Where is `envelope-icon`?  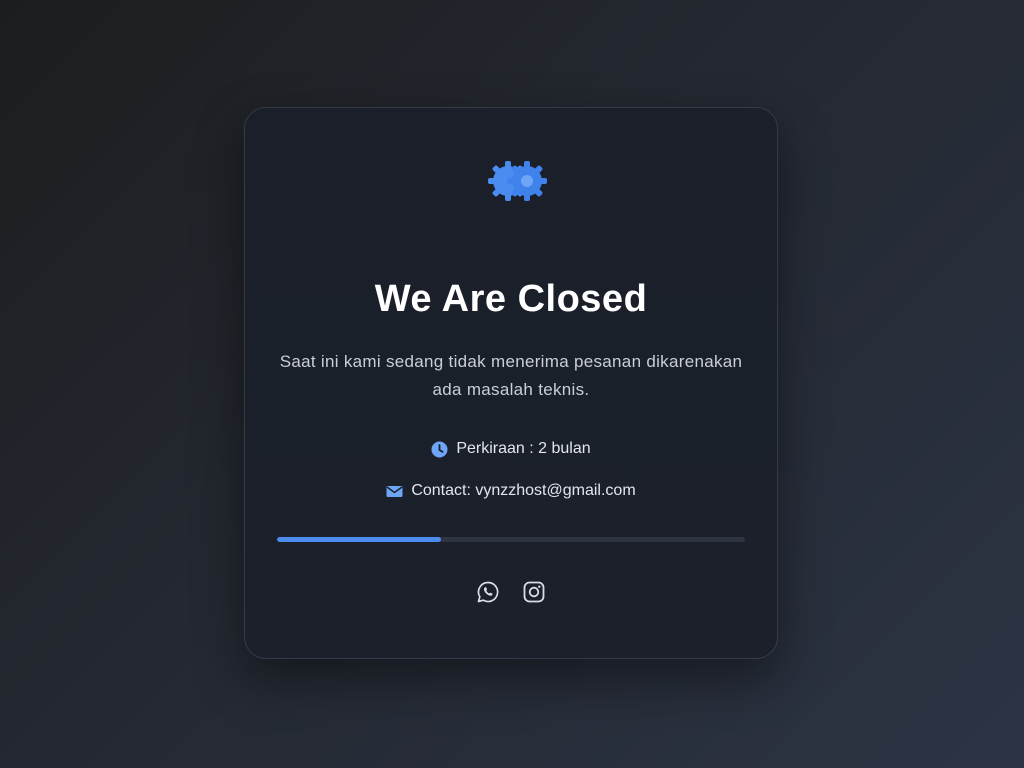
envelope-icon is located at coordinates (394, 491).